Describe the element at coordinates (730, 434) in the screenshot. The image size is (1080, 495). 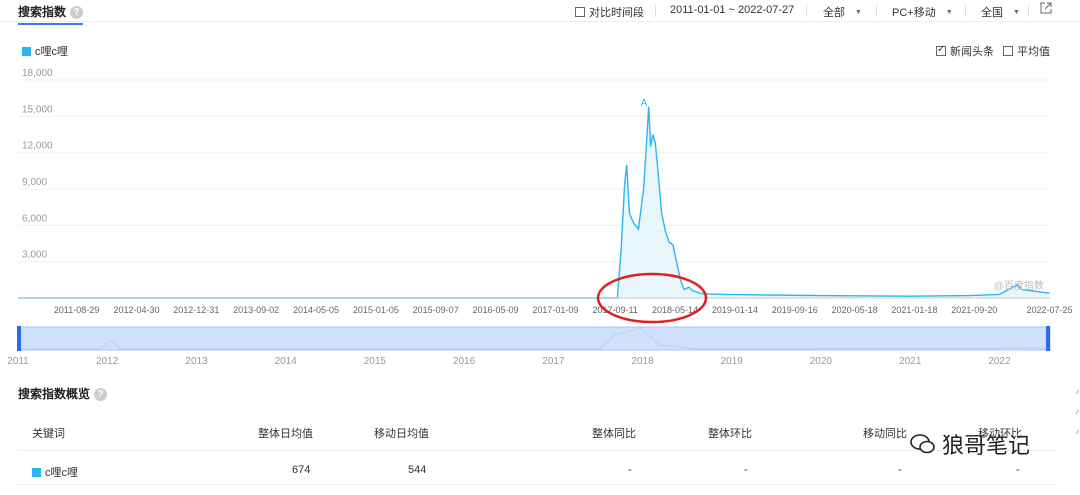
I see `col-overall-mom: 整体环比` at that location.